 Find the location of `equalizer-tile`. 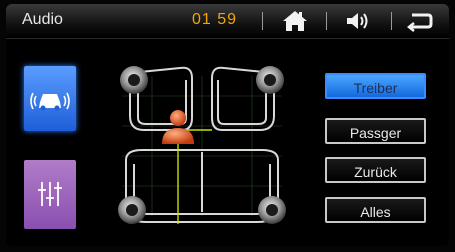

equalizer-tile is located at coordinates (50, 194).